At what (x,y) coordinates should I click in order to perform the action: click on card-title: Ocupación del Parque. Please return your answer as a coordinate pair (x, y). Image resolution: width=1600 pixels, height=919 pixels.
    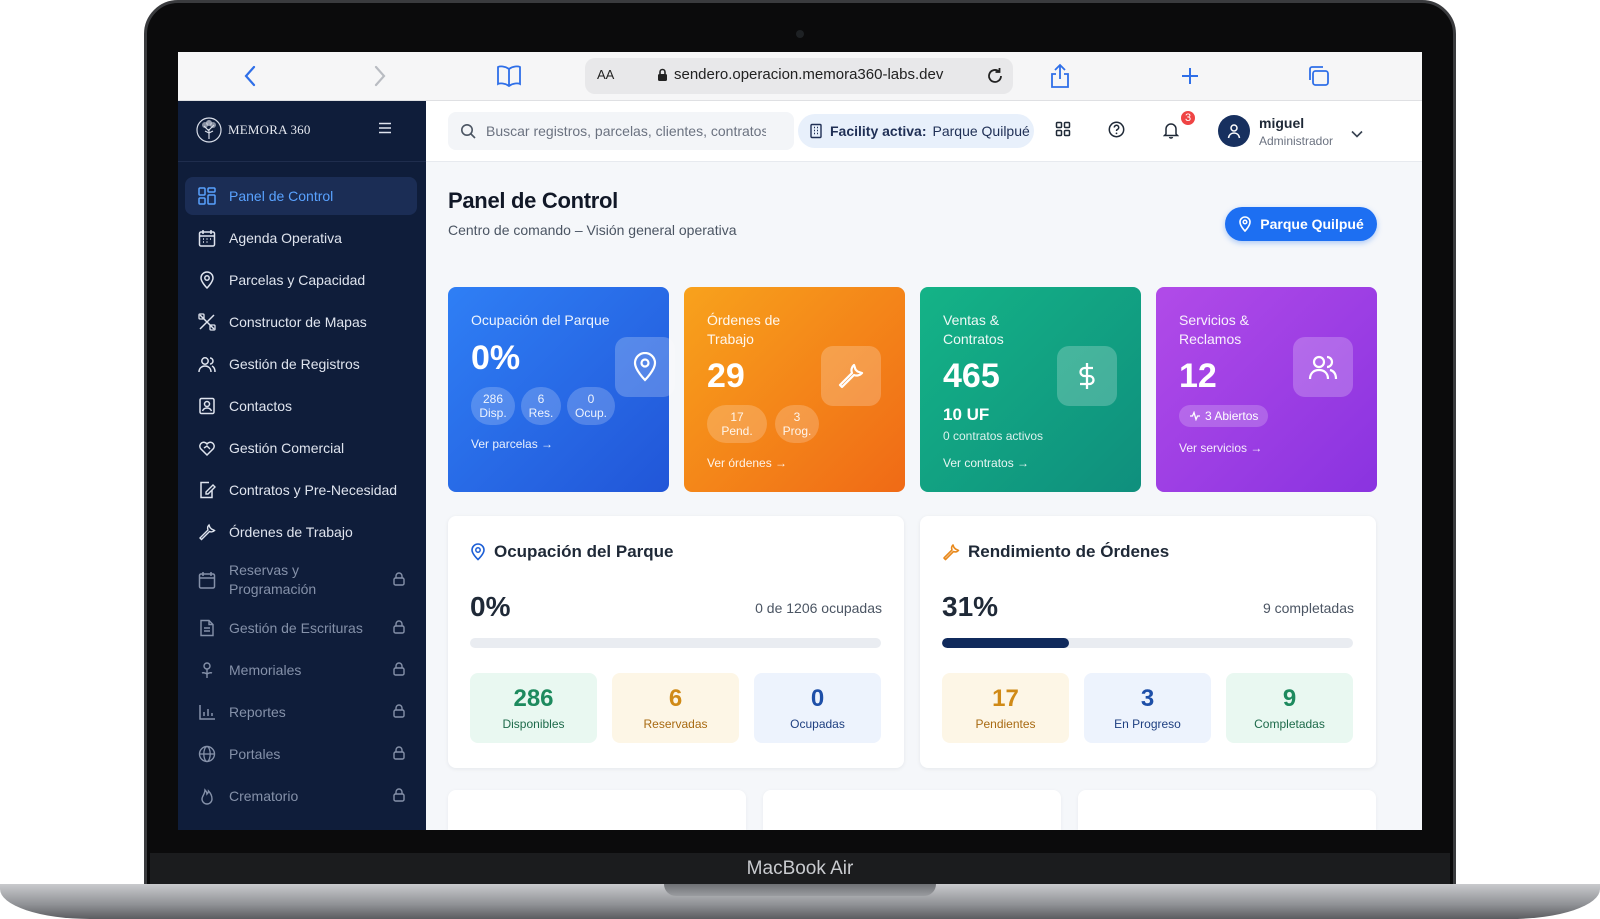
    Looking at the image, I should click on (540, 320).